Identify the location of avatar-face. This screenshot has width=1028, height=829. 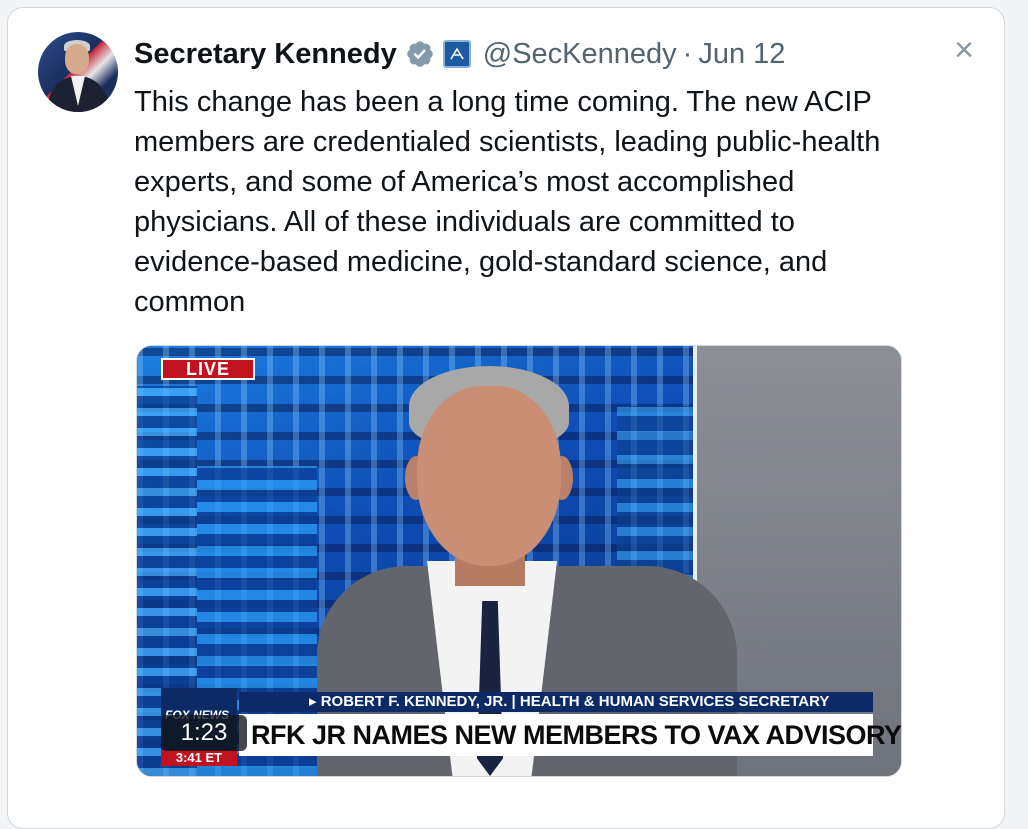
(77, 59).